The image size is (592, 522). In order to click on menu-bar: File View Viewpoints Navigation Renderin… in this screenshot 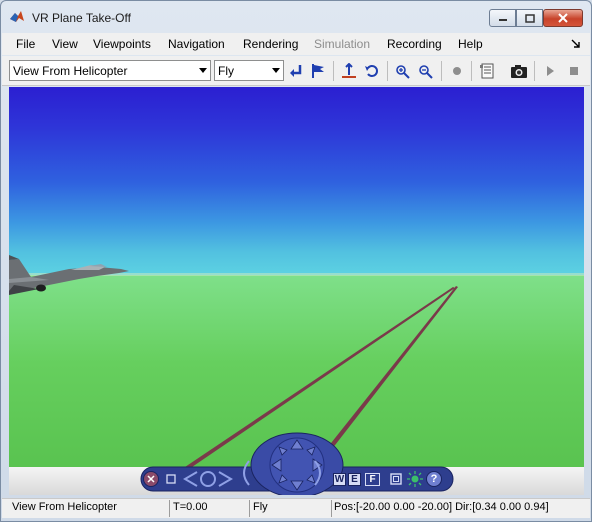, I will do `click(296, 44)`.